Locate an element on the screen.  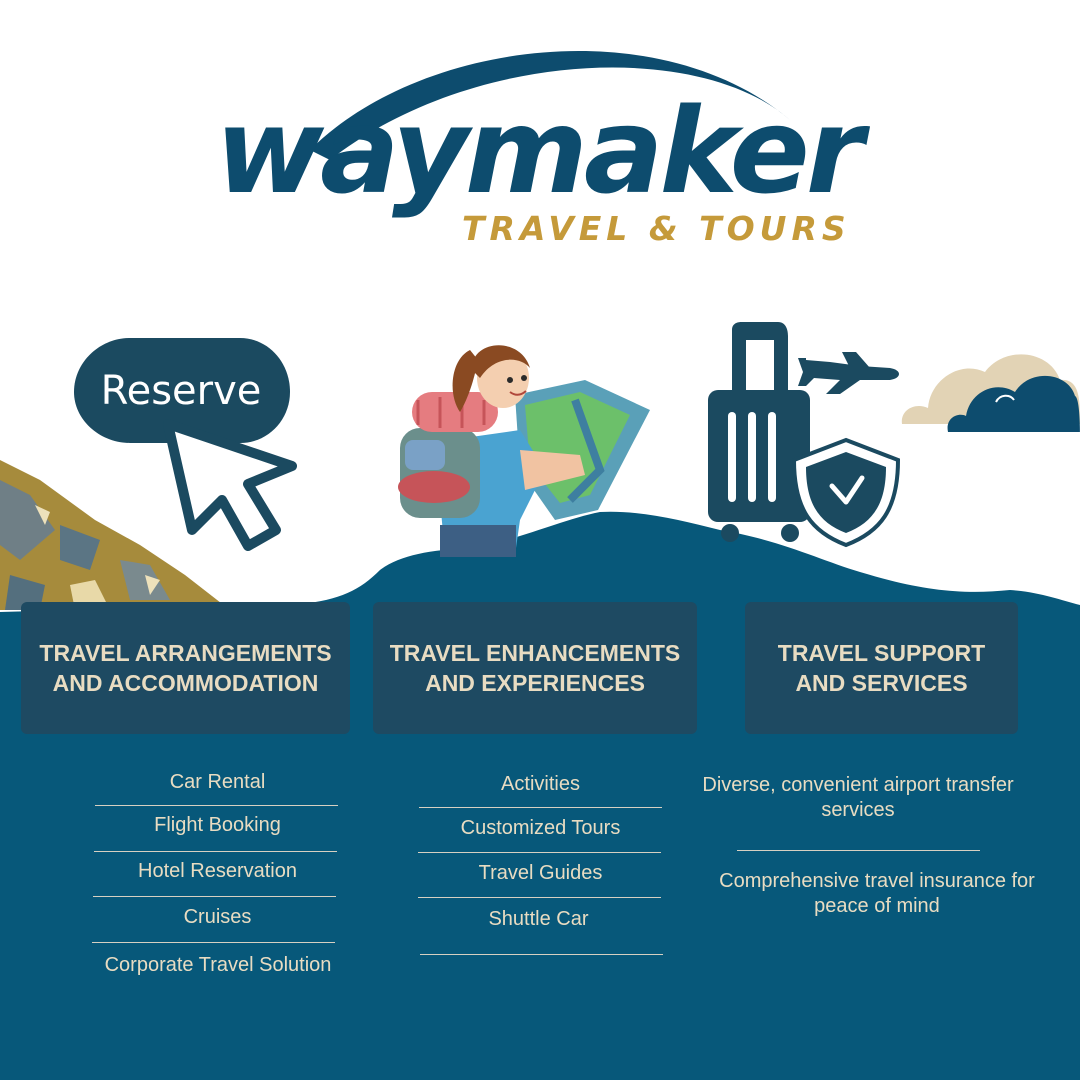
suitcase-icon is located at coordinates (759, 432).